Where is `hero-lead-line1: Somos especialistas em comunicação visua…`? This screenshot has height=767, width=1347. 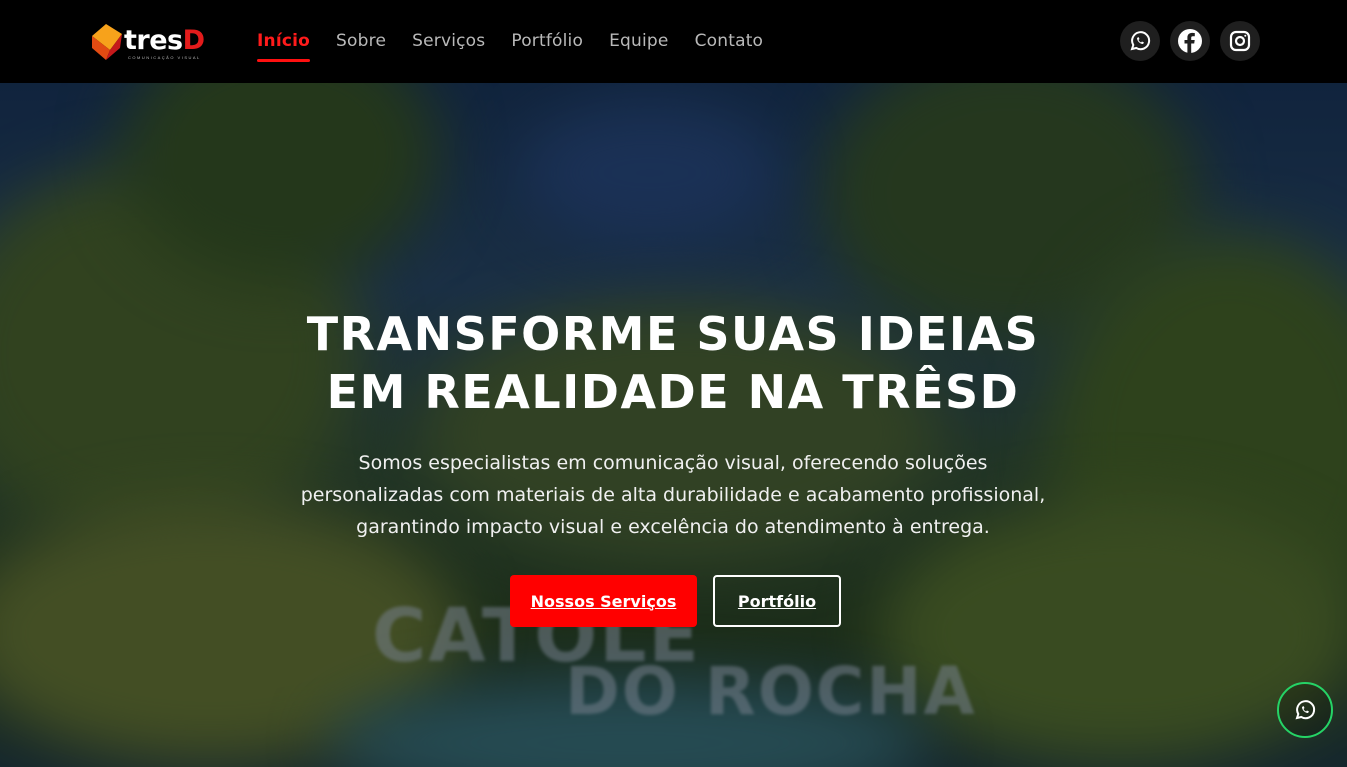
hero-lead-line1: Somos especialistas em comunicação visua… is located at coordinates (673, 463).